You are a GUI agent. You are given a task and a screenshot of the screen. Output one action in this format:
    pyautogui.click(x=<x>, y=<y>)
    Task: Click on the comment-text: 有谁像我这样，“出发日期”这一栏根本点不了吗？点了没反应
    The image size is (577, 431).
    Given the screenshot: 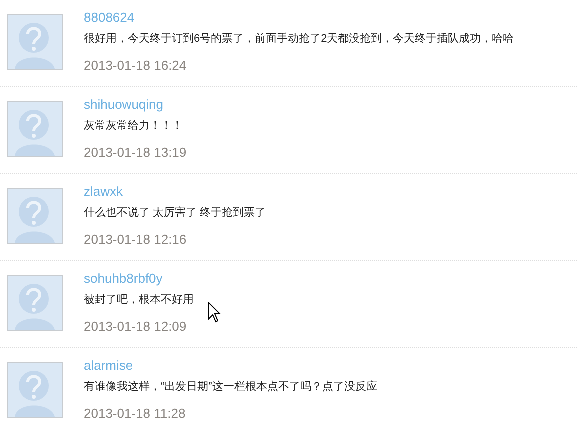 What is the action you would take?
    pyautogui.click(x=231, y=387)
    